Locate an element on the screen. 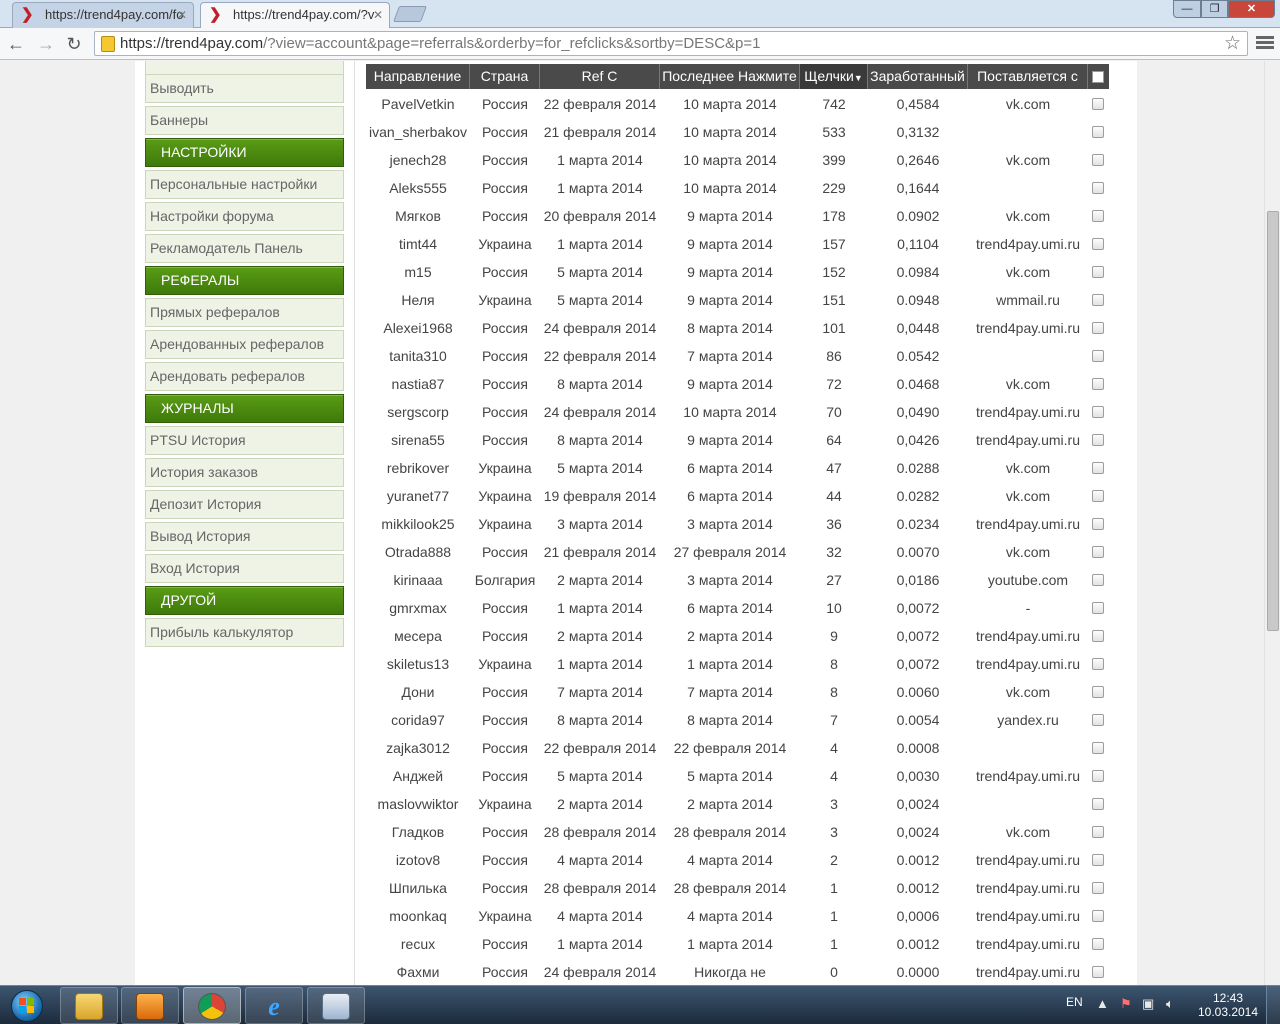  referral-since-cell: 4 марта 2014 is located at coordinates (600, 860).